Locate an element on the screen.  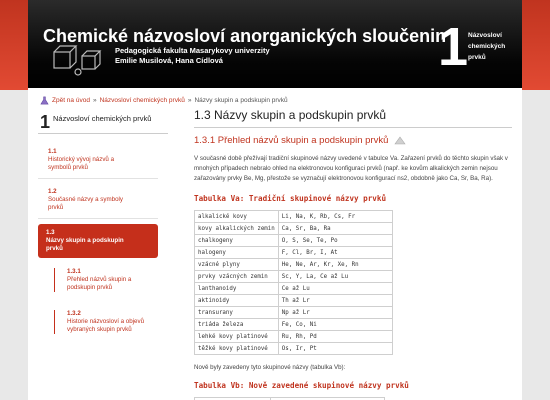
elements-cell: Ce až Lu is located at coordinates (335, 288).